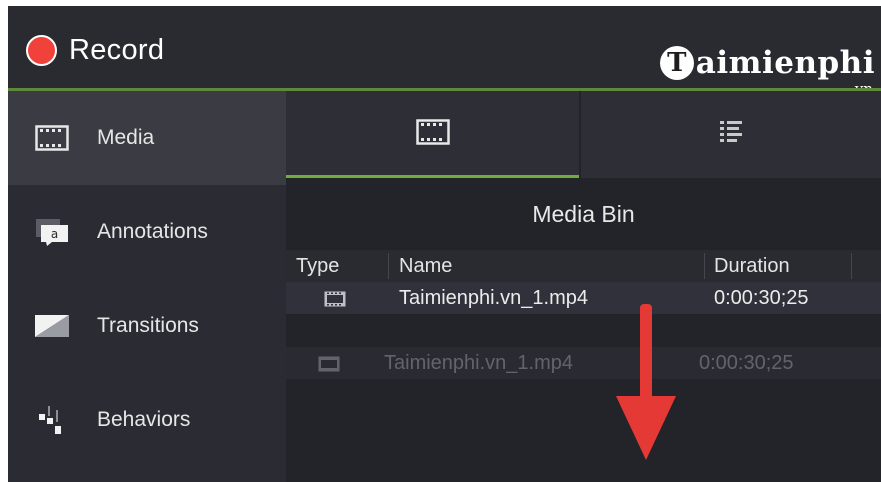  I want to click on sidebar-item-behaviors: Behaviors, so click(147, 420).